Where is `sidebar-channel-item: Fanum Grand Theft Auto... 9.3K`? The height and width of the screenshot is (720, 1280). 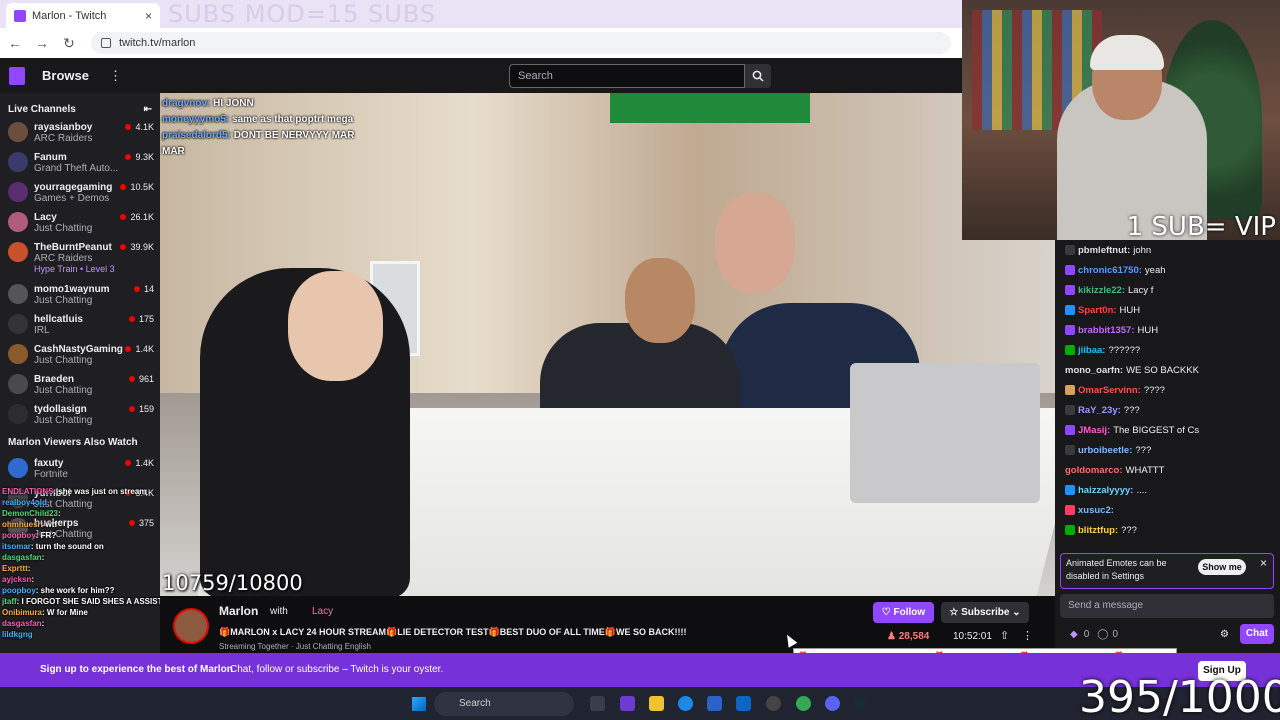
sidebar-channel-item: Fanum Grand Theft Auto... 9.3K is located at coordinates (80, 164).